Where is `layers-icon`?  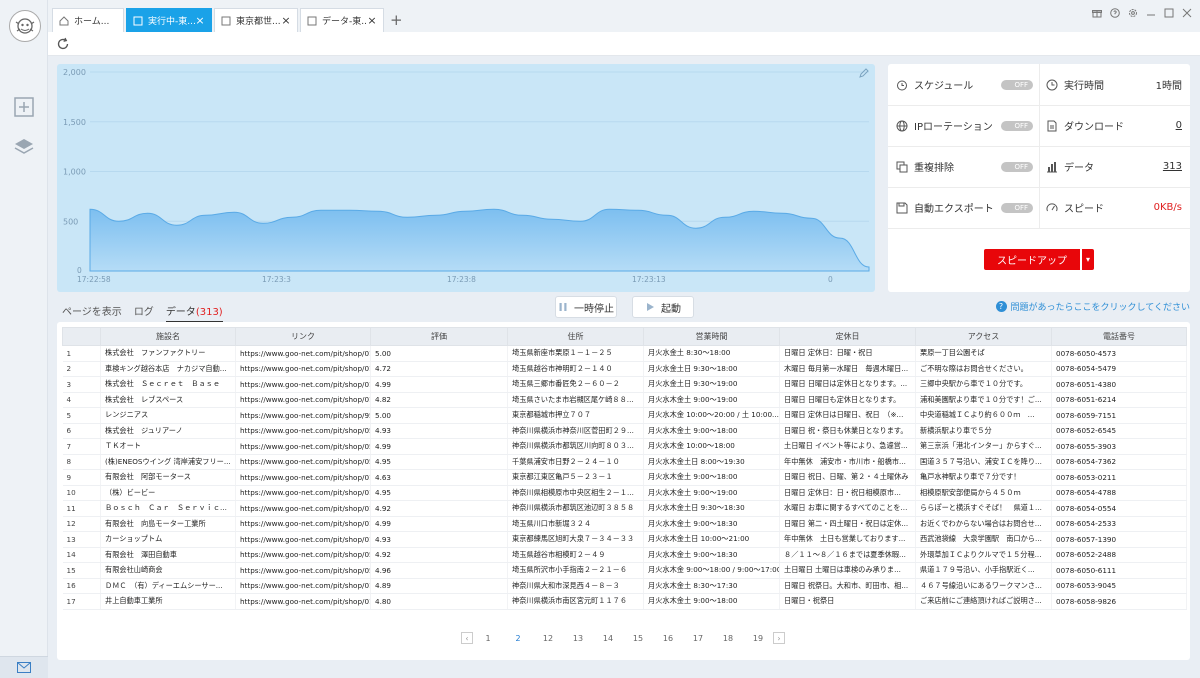
layers-icon is located at coordinates (24, 147).